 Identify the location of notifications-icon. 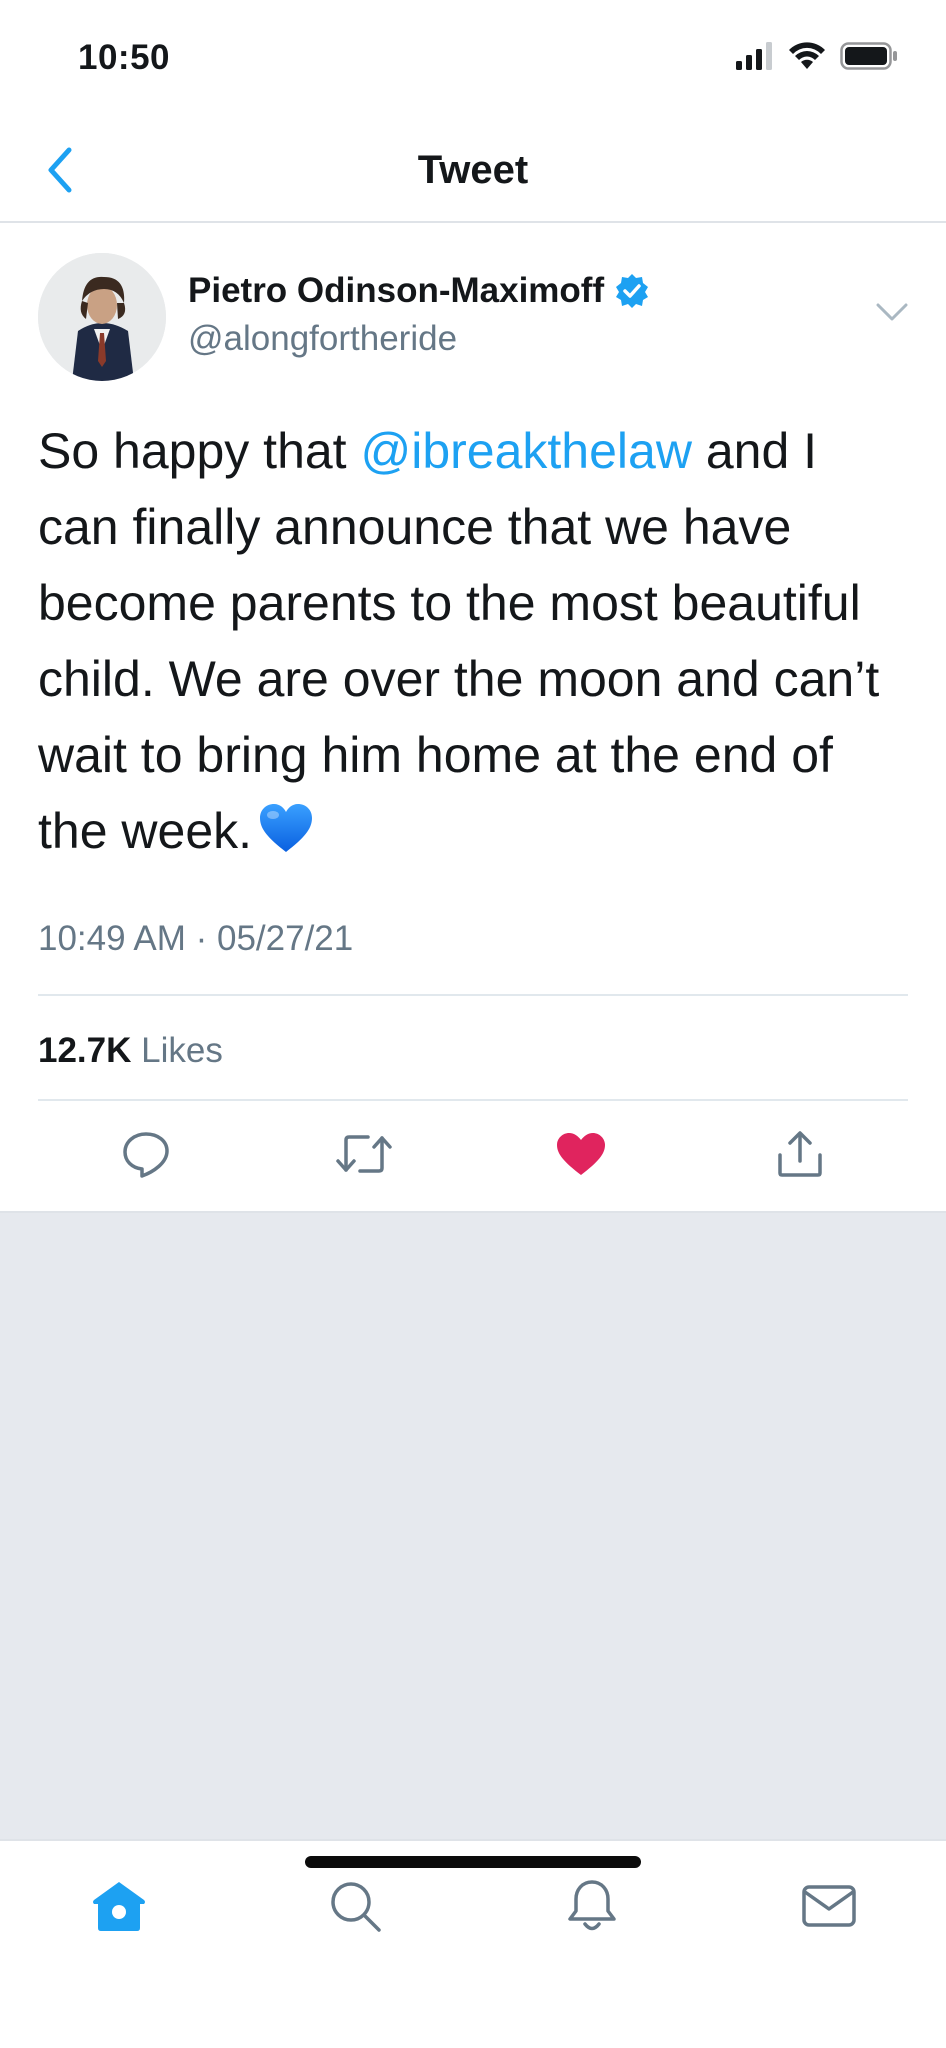
(592, 1905).